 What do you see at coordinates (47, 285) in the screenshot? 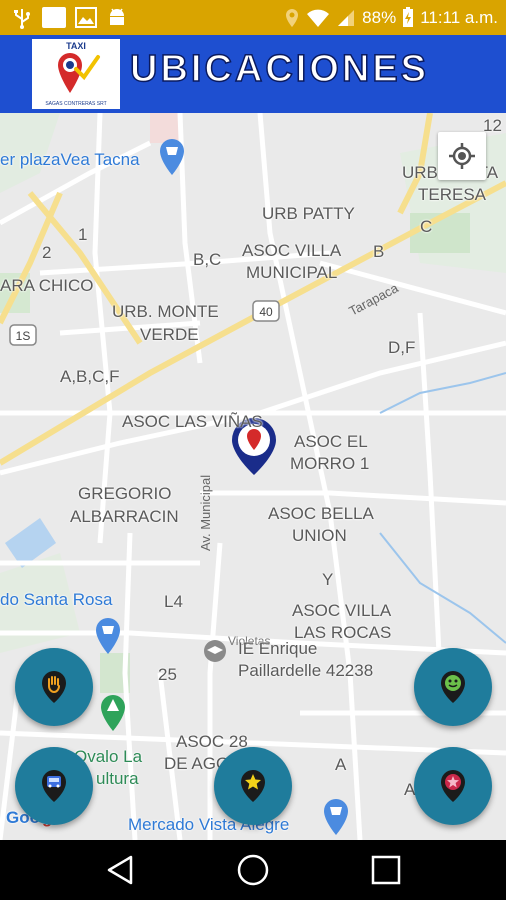
I see `map-label: ARA CHICO` at bounding box center [47, 285].